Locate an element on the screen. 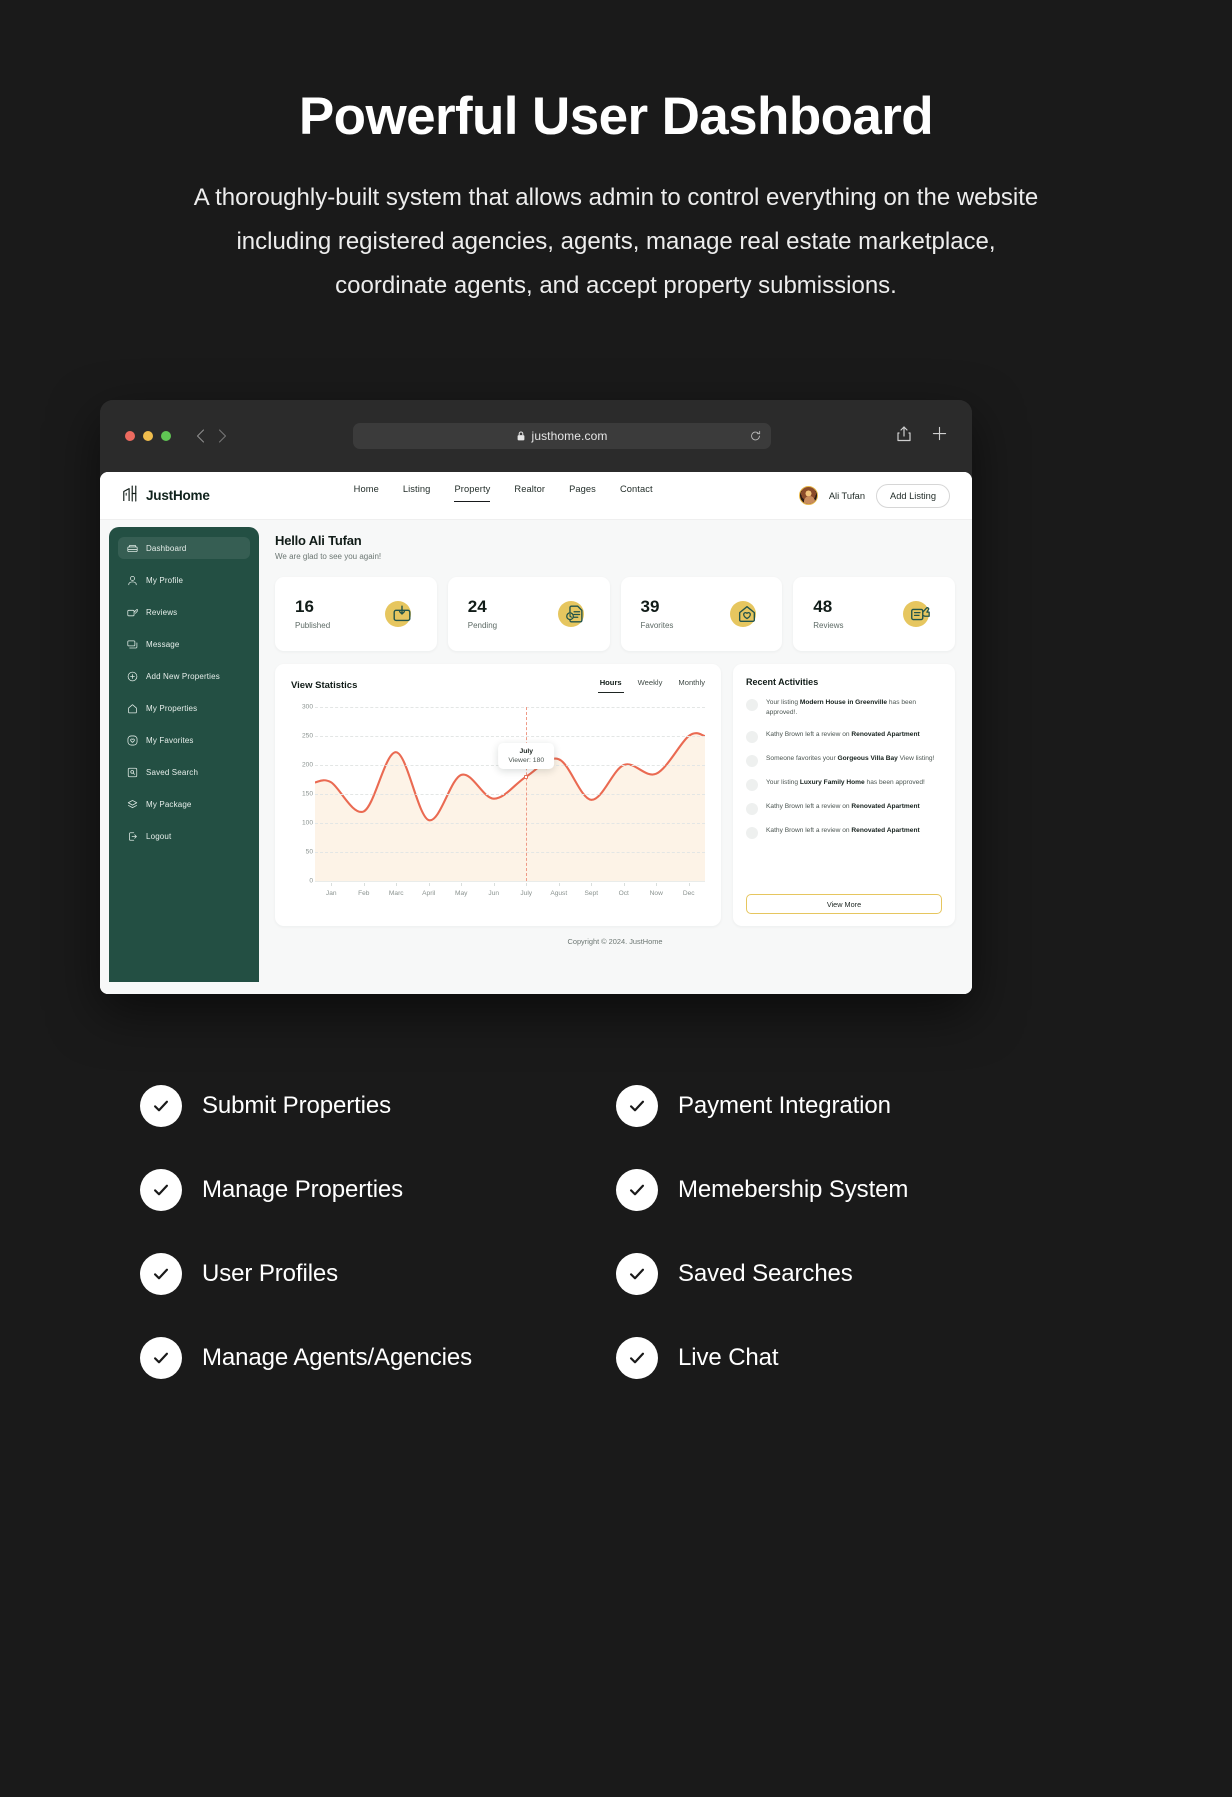 This screenshot has width=1232, height=1797. feature-manage-properties: Manage Properties is located at coordinates (378, 1190).